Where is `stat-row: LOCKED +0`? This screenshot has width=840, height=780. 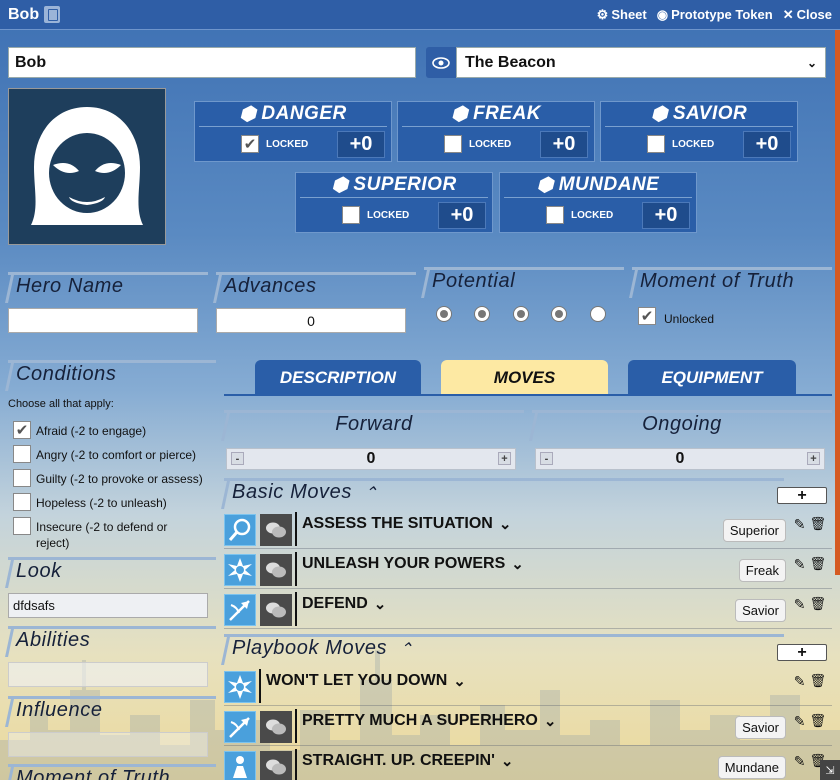
stat-row: LOCKED +0 is located at coordinates (394, 215).